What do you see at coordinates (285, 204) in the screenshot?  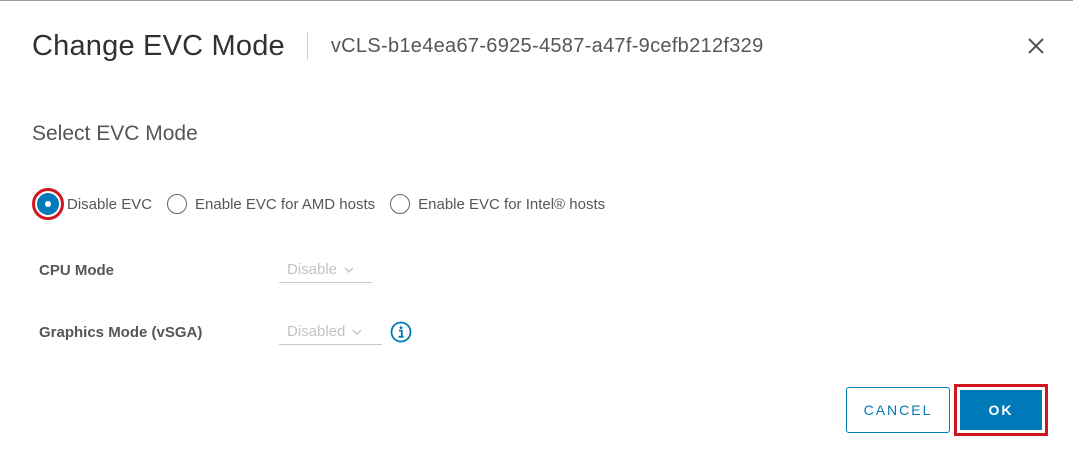 I see `radio-label: Enable EVC for AMD hosts` at bounding box center [285, 204].